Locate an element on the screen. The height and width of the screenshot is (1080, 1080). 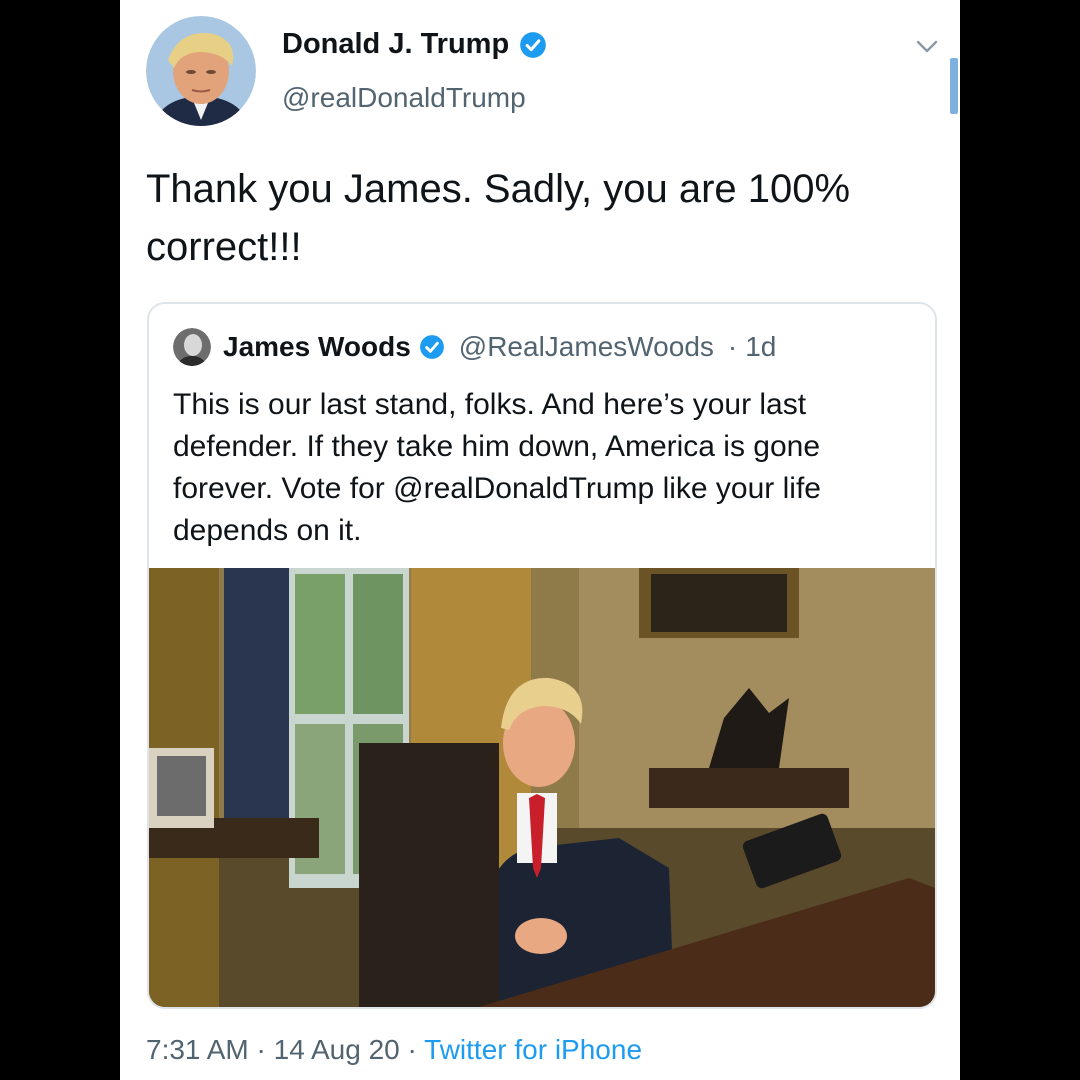
quoted-tweet-header: James Woods @RealJamesWoods · 1d is located at coordinates (474, 347).